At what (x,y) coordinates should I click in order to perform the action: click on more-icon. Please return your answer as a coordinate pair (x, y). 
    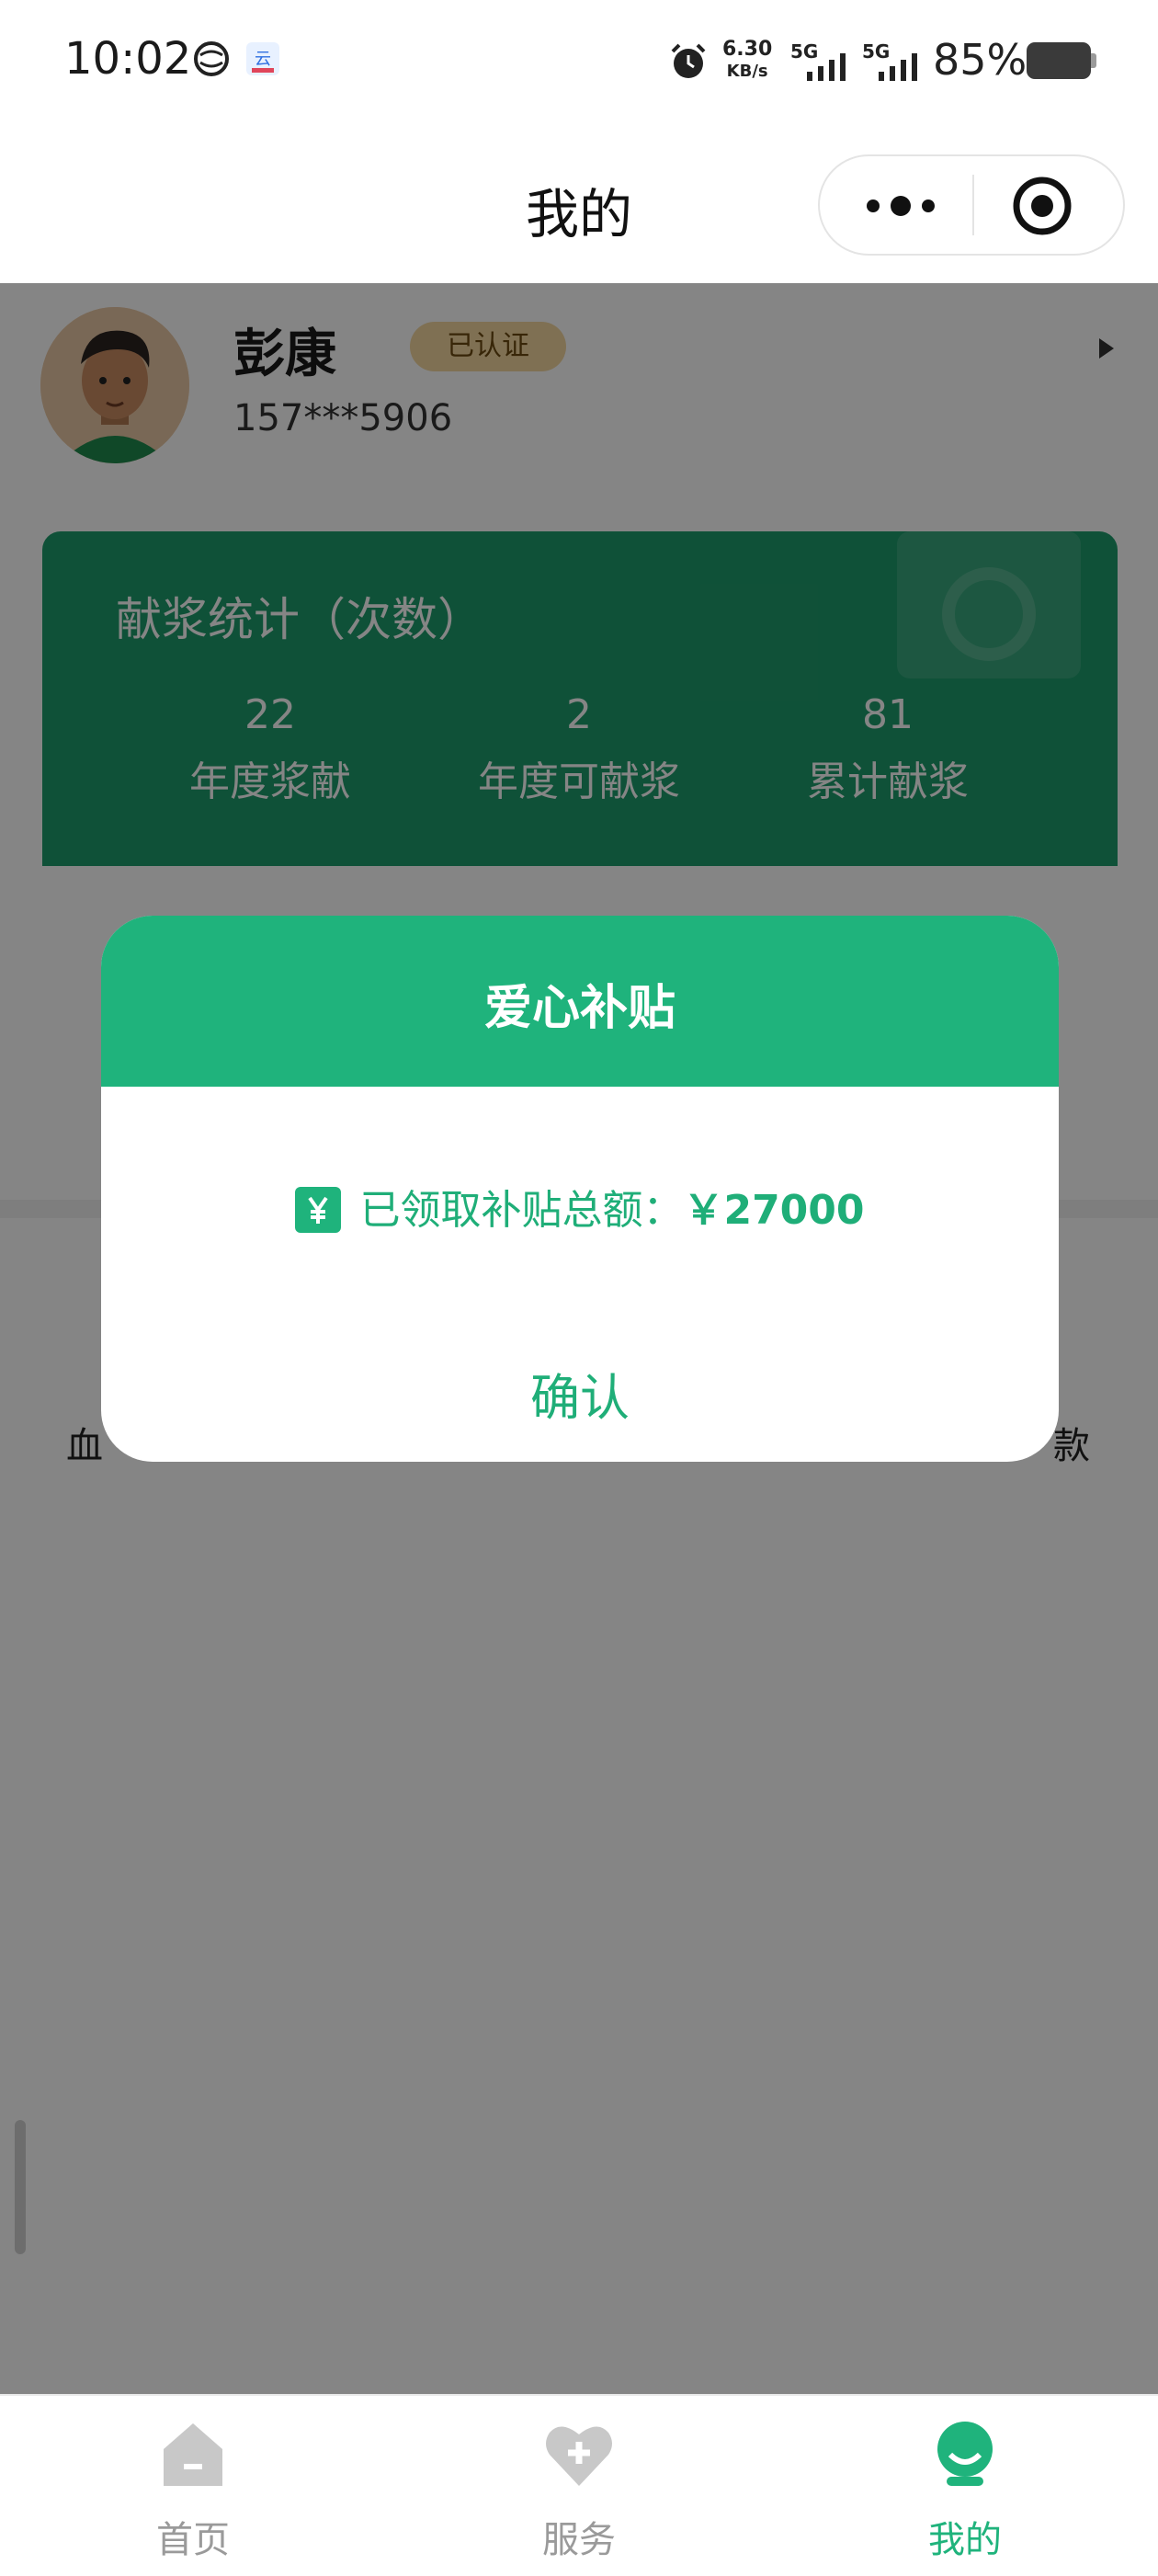
    Looking at the image, I should click on (901, 206).